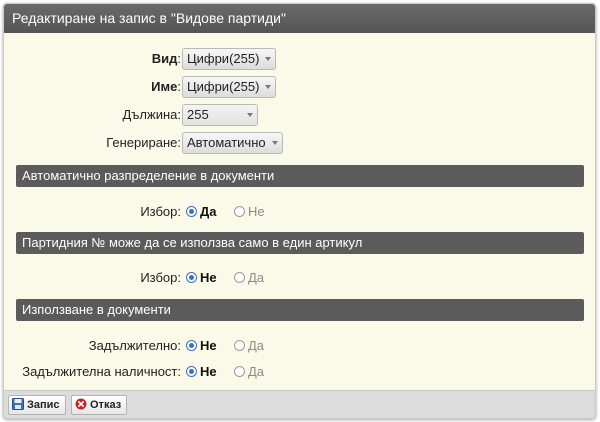  What do you see at coordinates (223, 86) in the screenshot?
I see `ime-select-value: Цифри(255)` at bounding box center [223, 86].